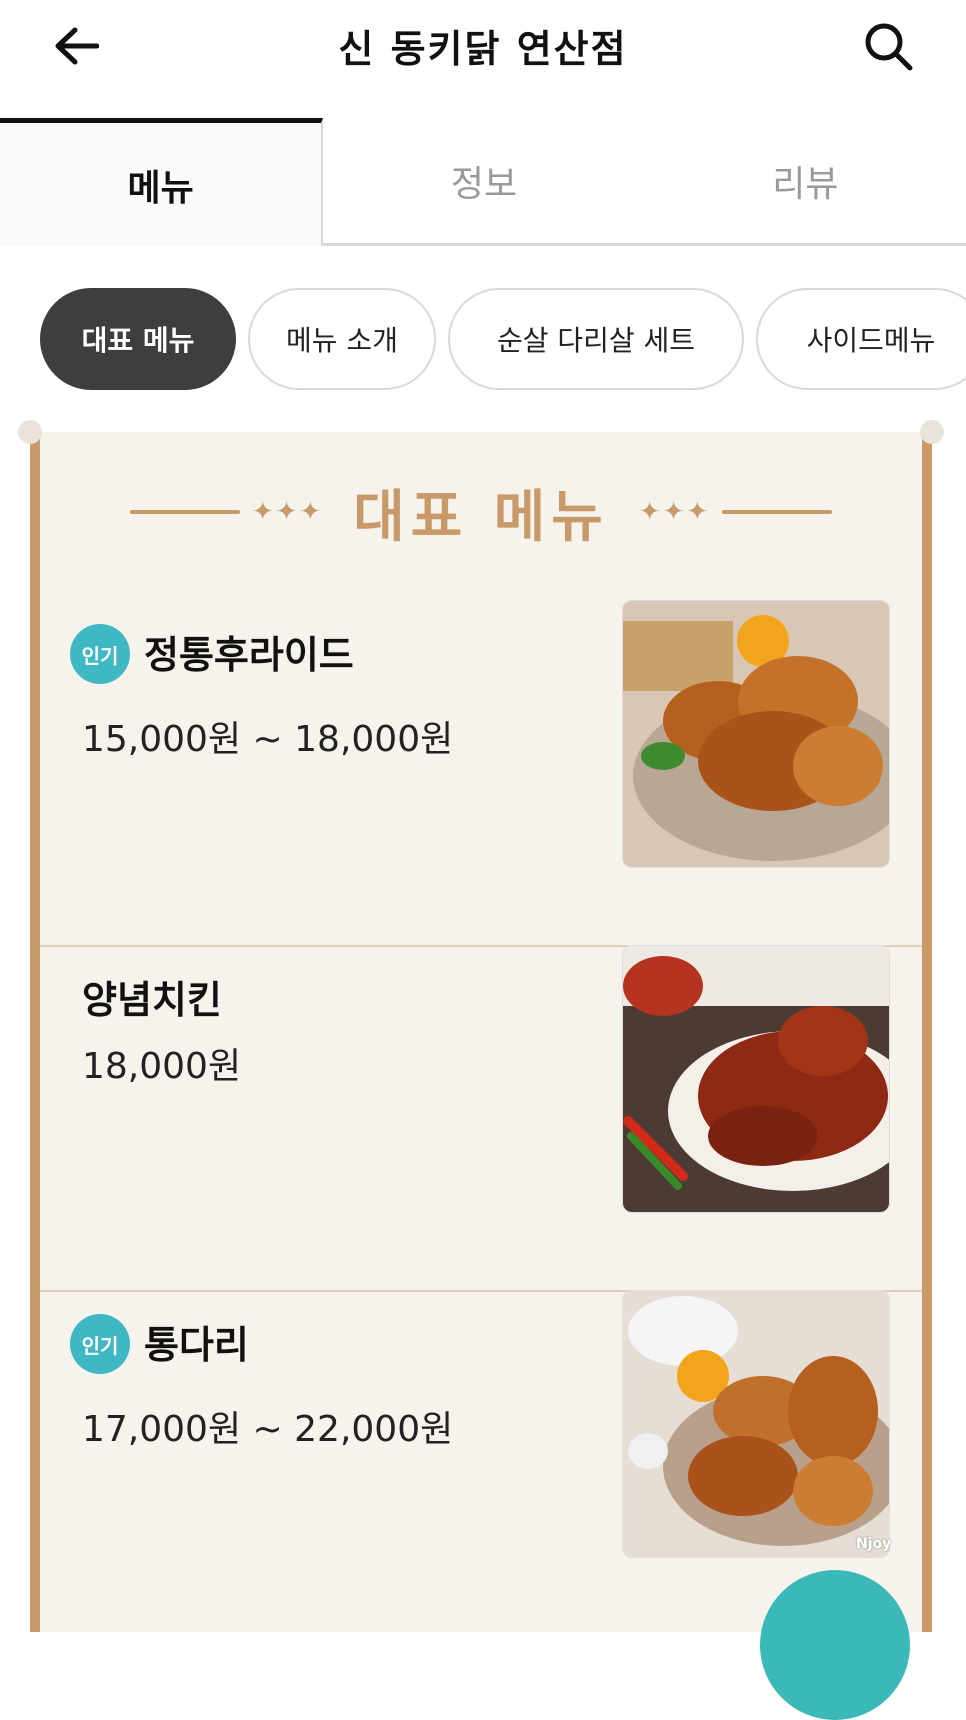 The width and height of the screenshot is (966, 1720). What do you see at coordinates (596, 339) in the screenshot?
I see `chip-boneless-set: 순살 다리살 세트` at bounding box center [596, 339].